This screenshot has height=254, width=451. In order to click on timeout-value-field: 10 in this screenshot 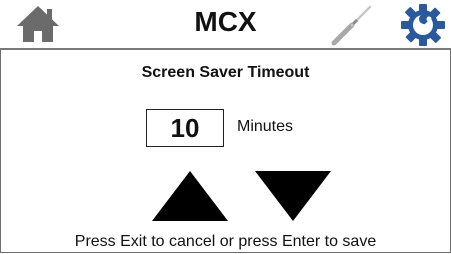, I will do `click(185, 128)`.